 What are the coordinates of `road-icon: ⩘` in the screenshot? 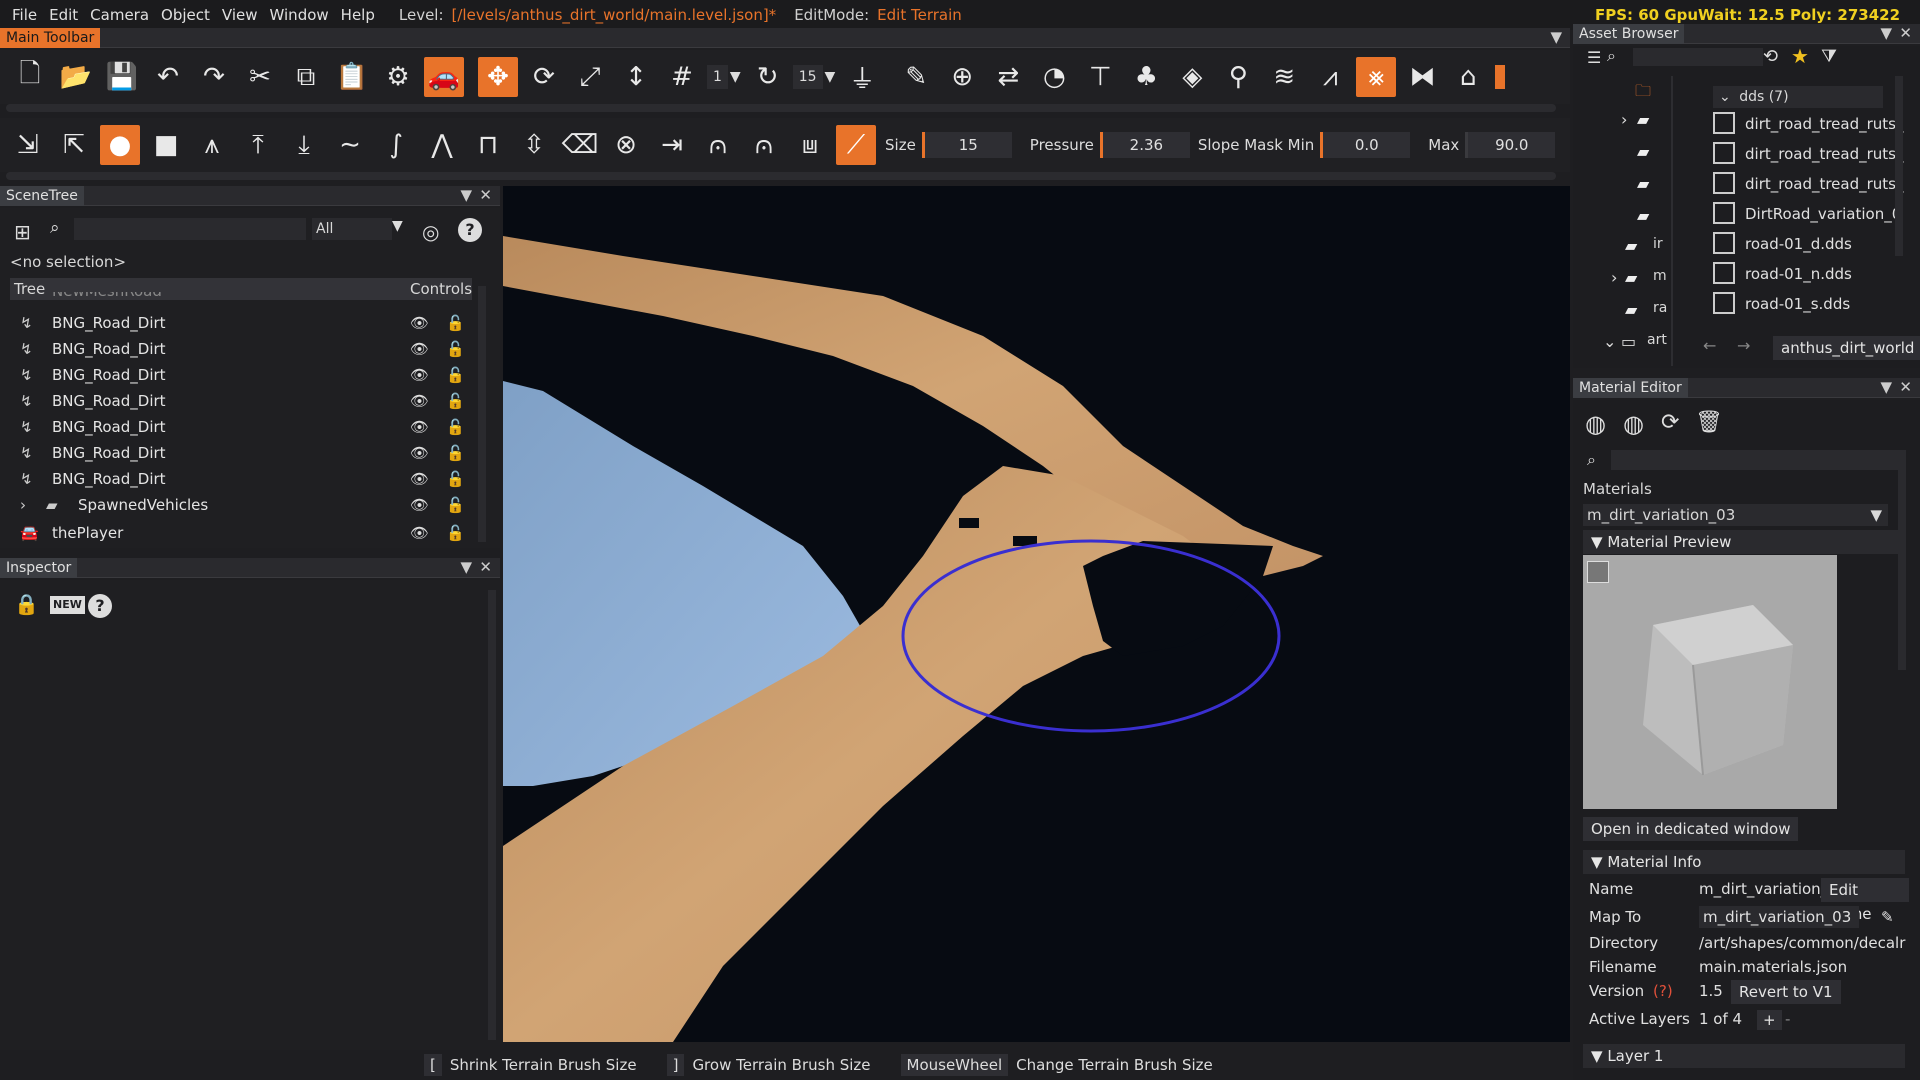 It's located at (1330, 77).